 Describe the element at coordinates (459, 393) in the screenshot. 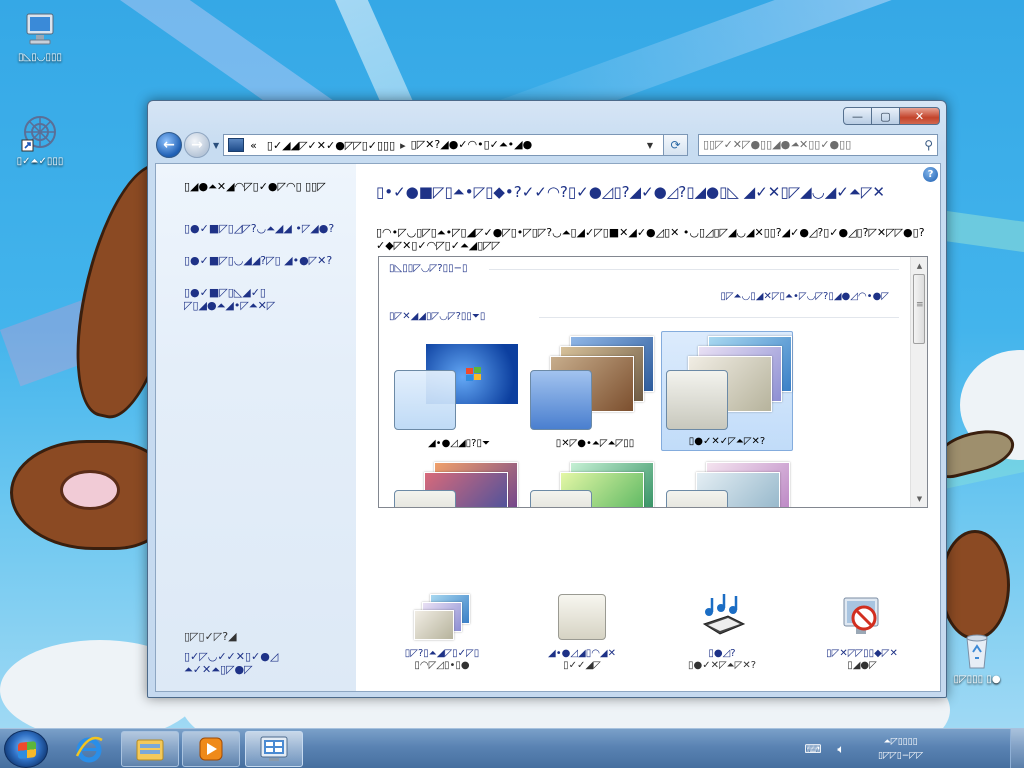

I see `theme-windows-7: ◢•●◿◢▯?▯⏷` at that location.